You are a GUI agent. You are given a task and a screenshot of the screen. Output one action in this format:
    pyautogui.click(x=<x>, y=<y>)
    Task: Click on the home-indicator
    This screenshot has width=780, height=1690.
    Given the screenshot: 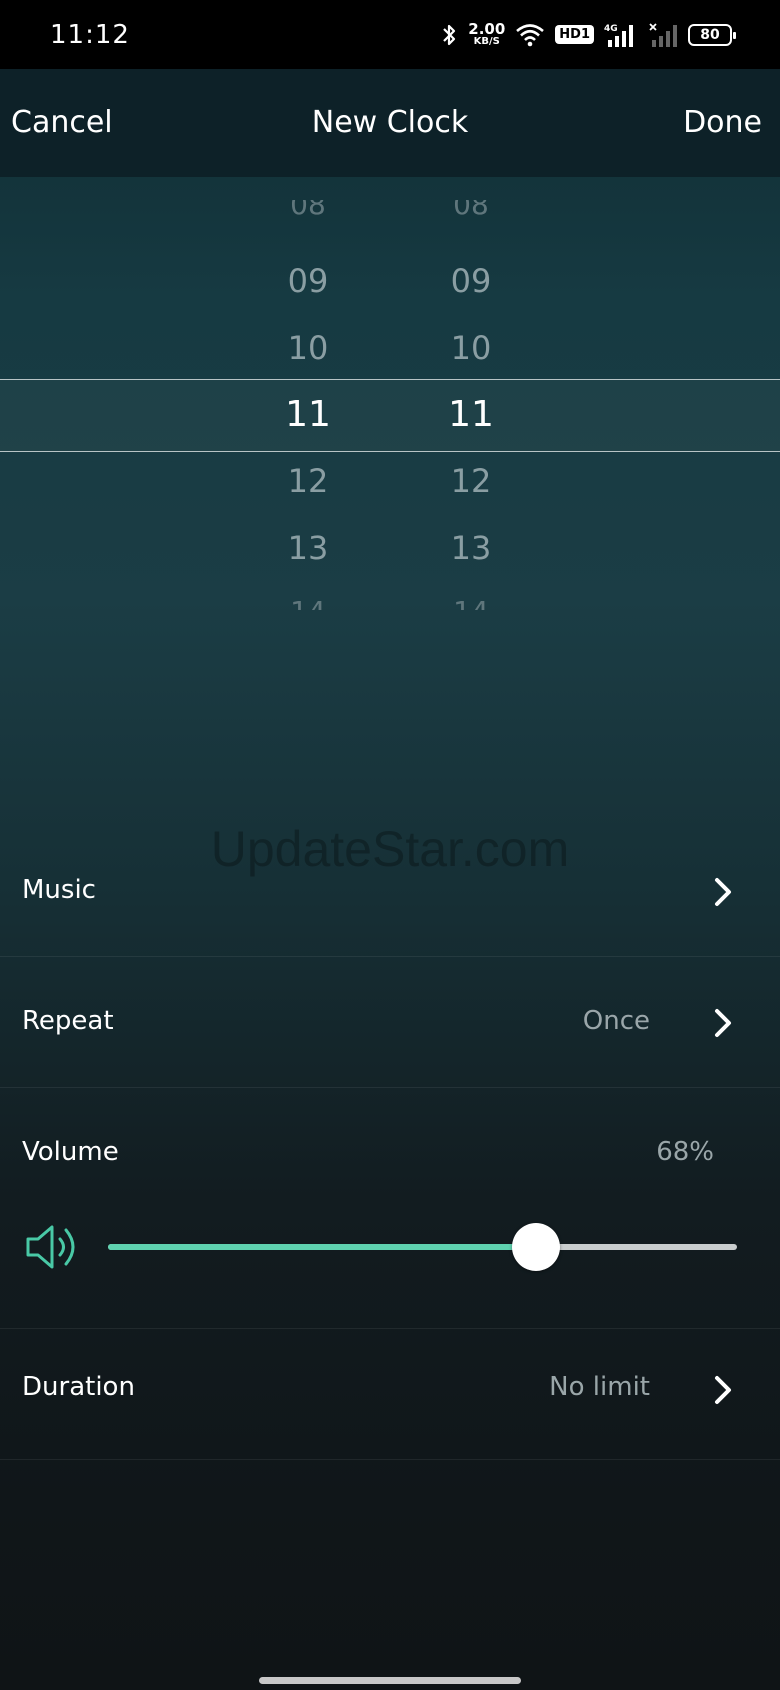 What is the action you would take?
    pyautogui.click(x=390, y=1680)
    